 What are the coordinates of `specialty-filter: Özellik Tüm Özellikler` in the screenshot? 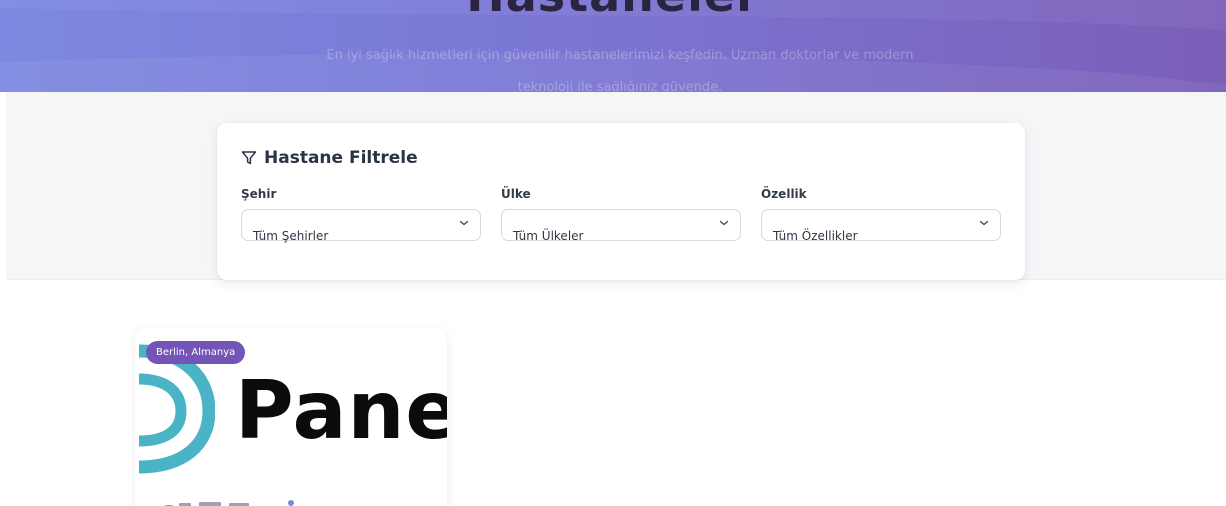 It's located at (881, 215).